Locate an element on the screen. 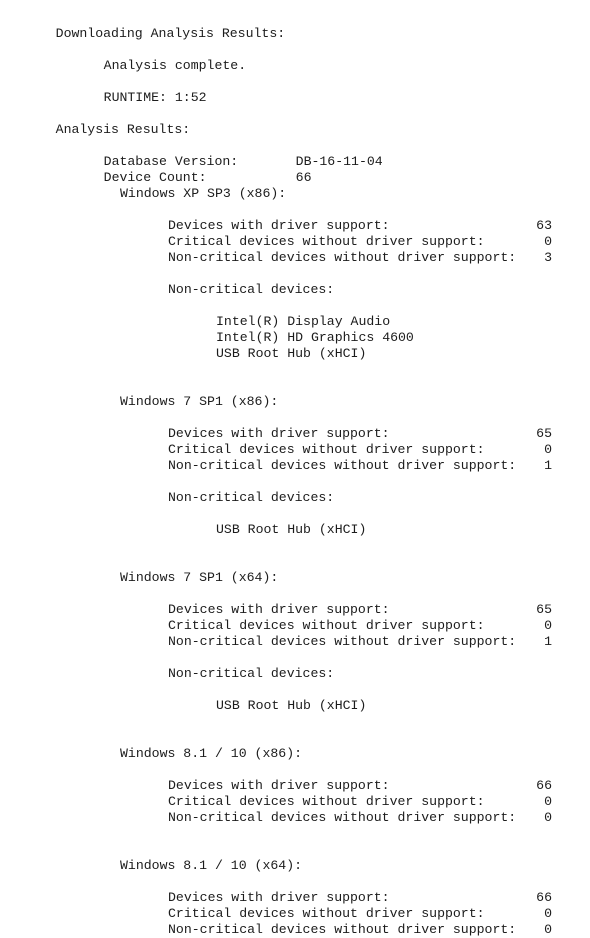  platform-header: Windows XP SP3 (x86): is located at coordinates (143, 194).